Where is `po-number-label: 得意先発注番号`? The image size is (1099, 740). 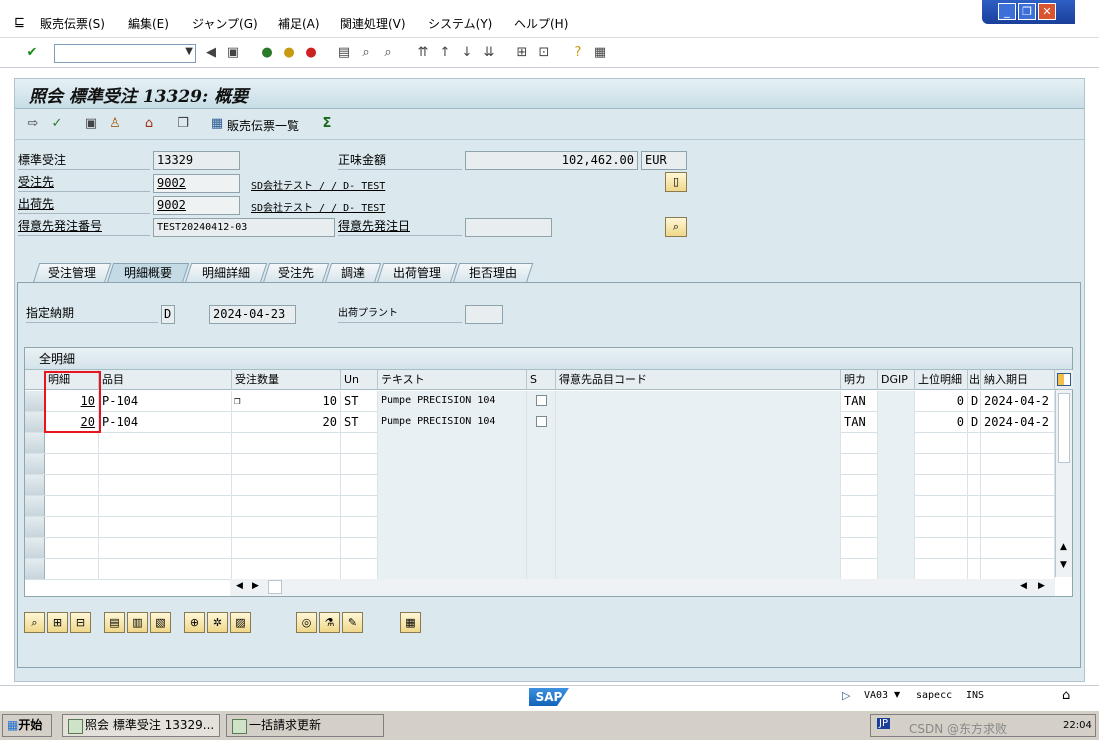 po-number-label: 得意先発注番号 is located at coordinates (84, 227).